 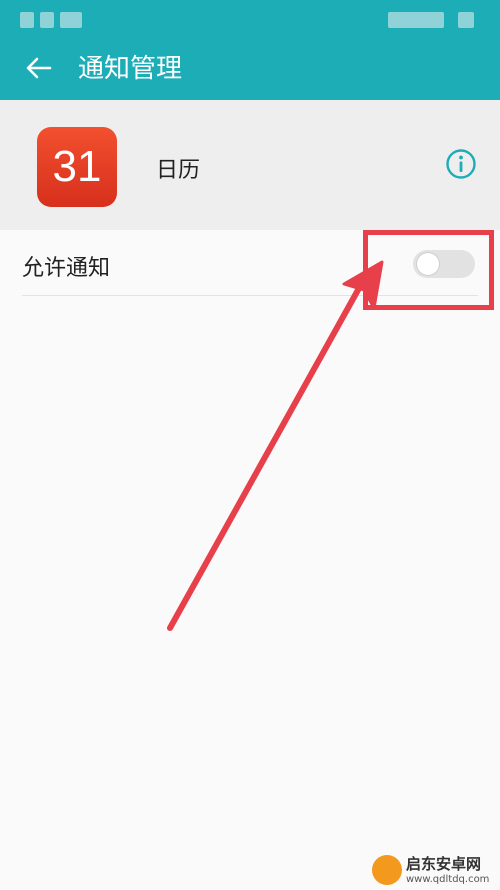 I want to click on watermark: 启东安卓网 www.qdltdq.com, so click(x=434, y=871).